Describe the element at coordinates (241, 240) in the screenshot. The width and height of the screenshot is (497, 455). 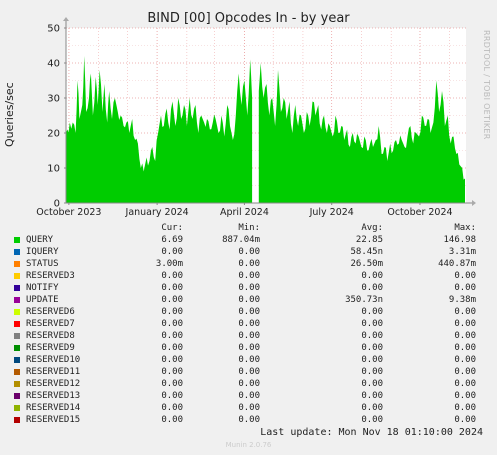
I see `legend-min-value: 887.04m` at that location.